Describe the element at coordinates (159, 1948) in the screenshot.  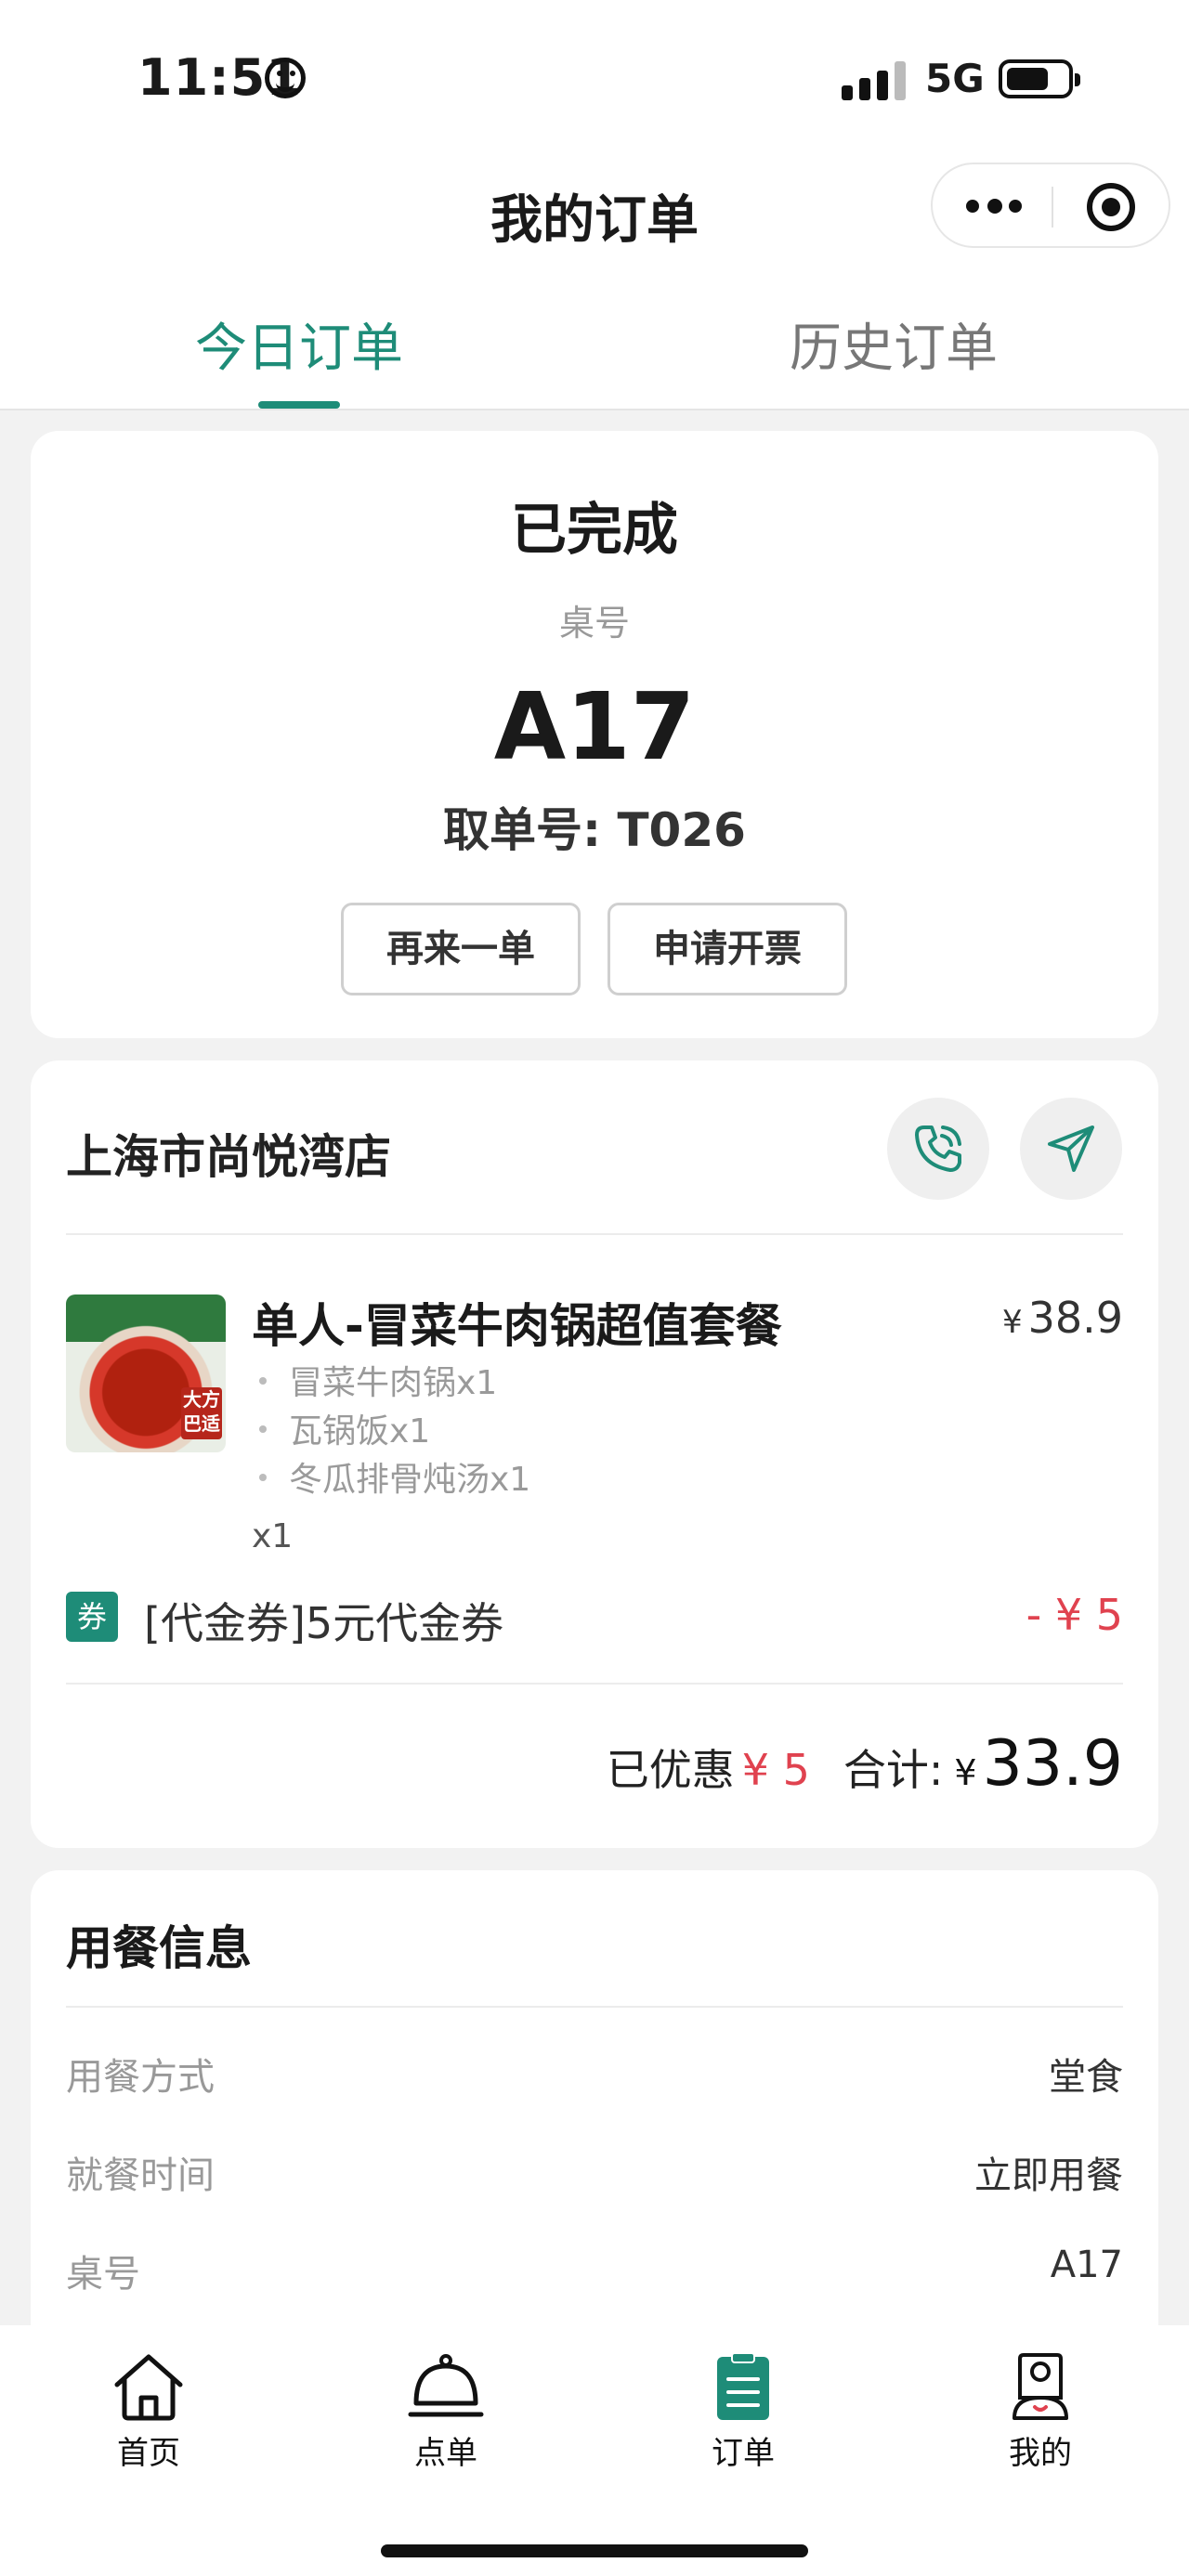
I see `dining-info-title: 用餐信息` at that location.